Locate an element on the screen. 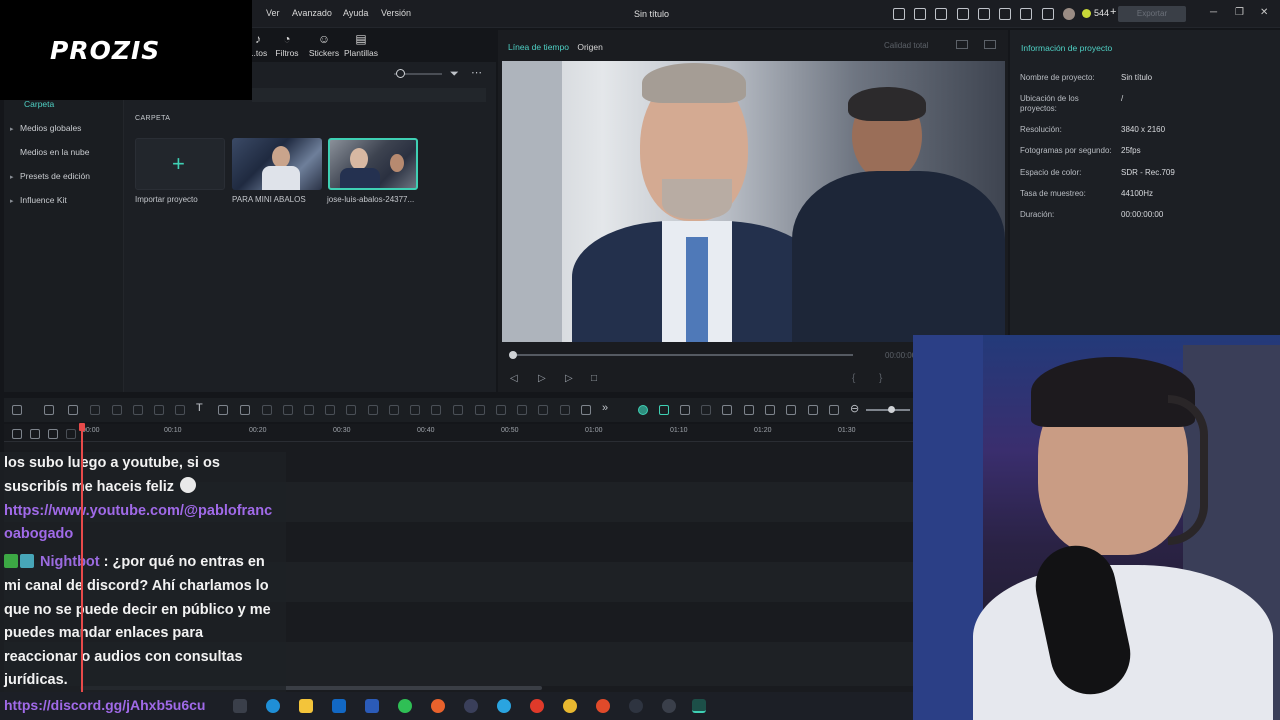 The width and height of the screenshot is (1280, 720). scene-icon is located at coordinates (834, 410).